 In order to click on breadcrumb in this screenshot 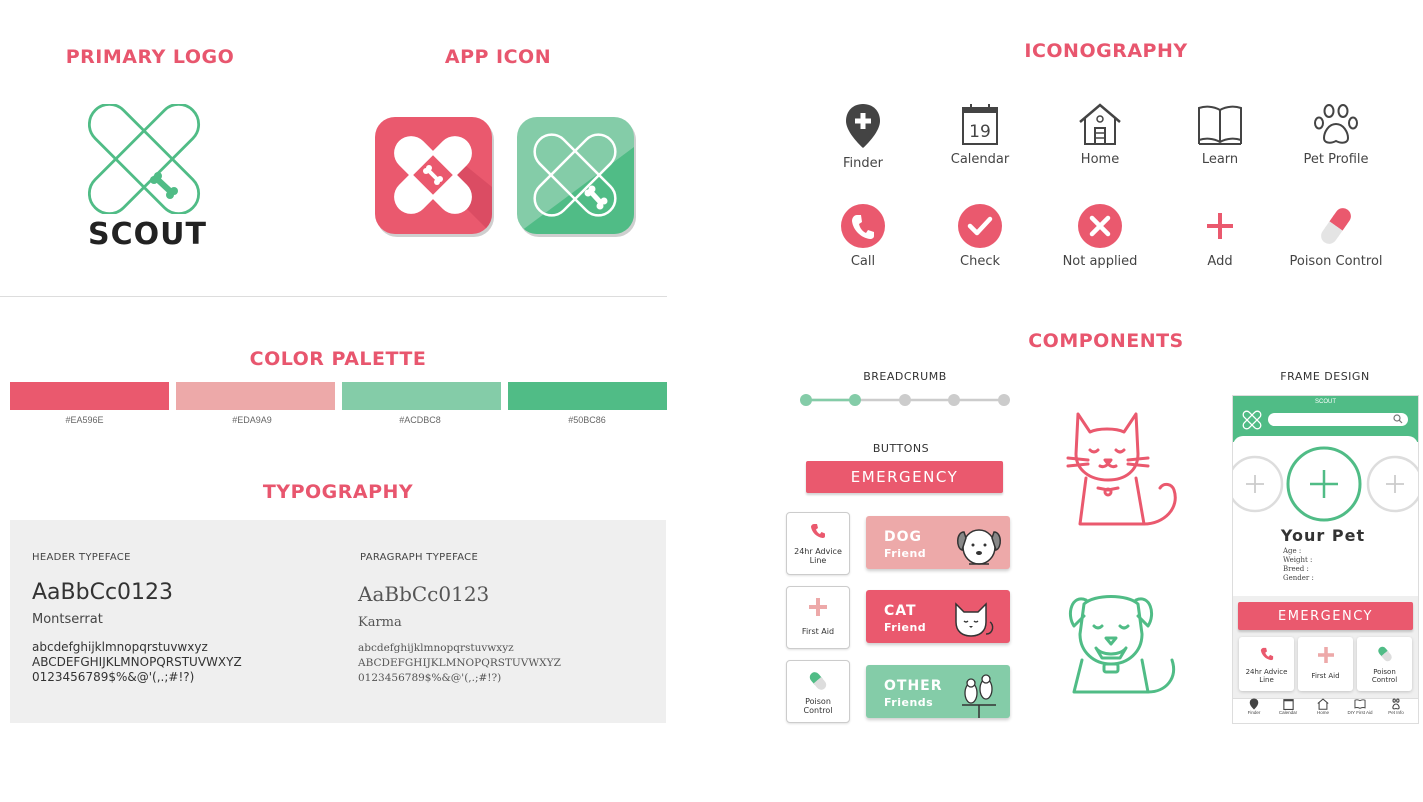, I will do `click(906, 400)`.